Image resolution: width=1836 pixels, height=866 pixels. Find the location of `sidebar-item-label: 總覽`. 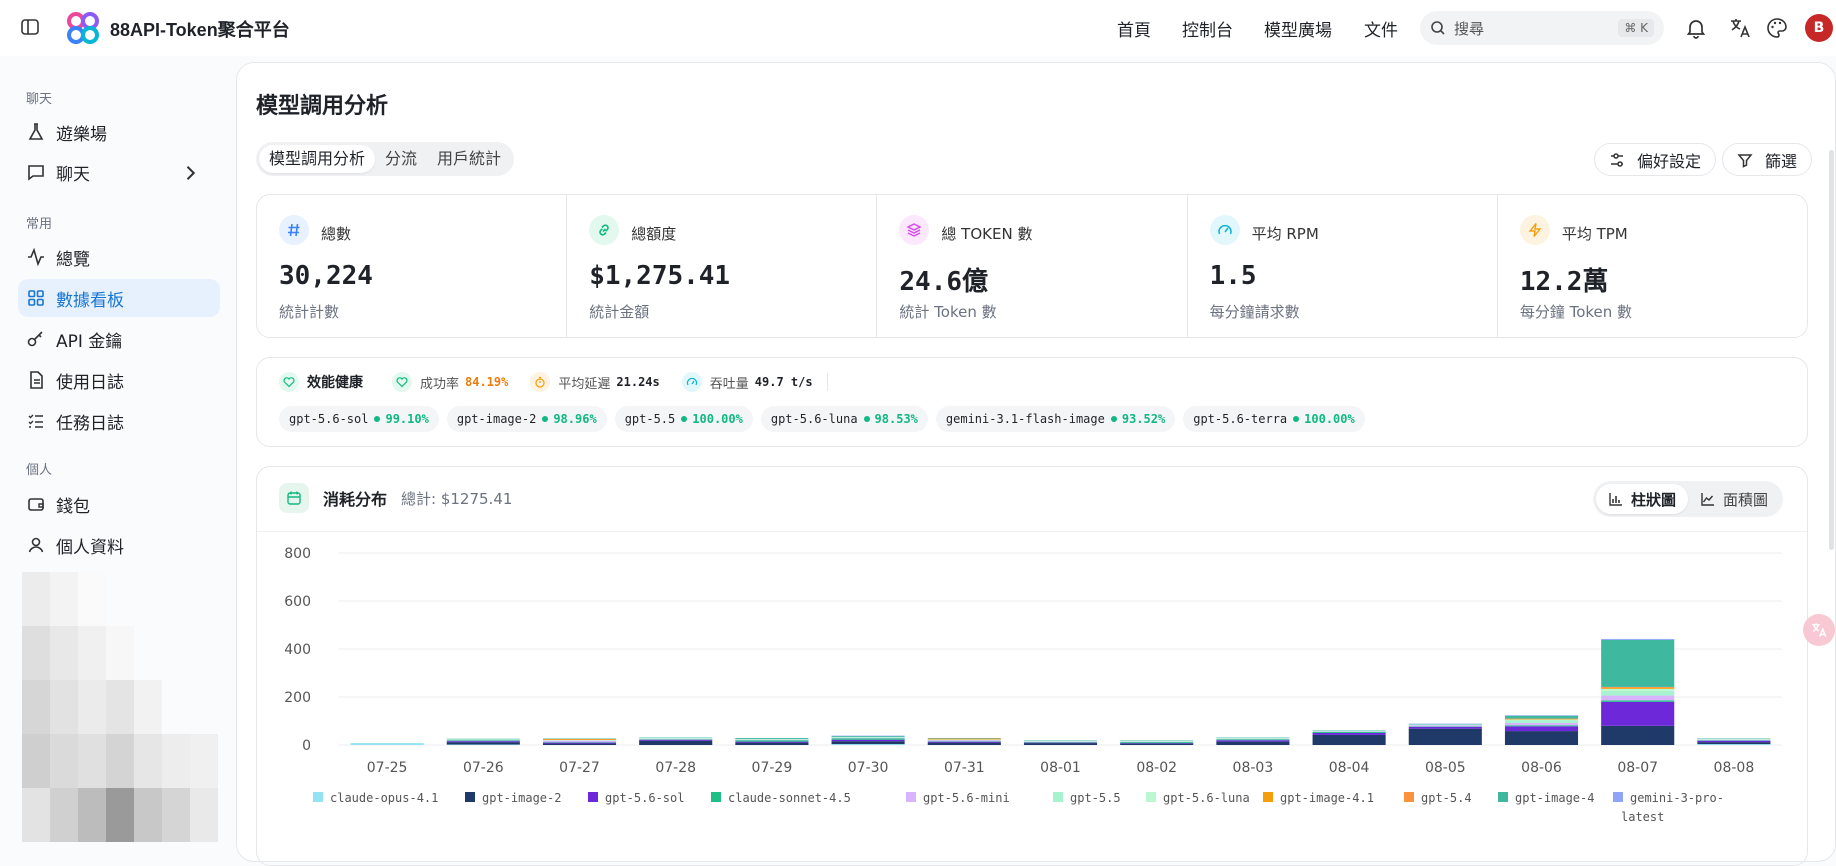

sidebar-item-label: 總覽 is located at coordinates (73, 257).